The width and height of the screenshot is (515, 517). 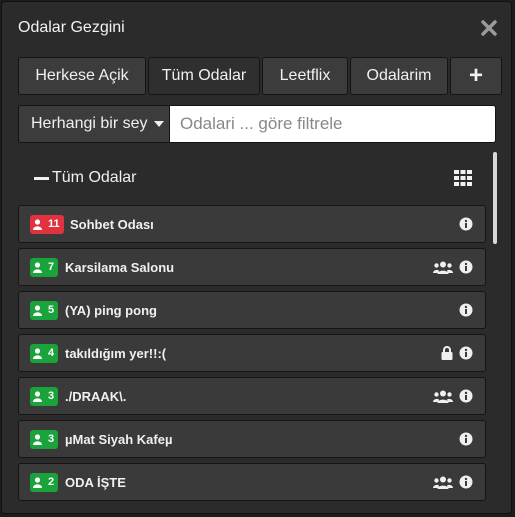 What do you see at coordinates (252, 439) in the screenshot?
I see `room-row: 3 µMat Siyah Kafeµ` at bounding box center [252, 439].